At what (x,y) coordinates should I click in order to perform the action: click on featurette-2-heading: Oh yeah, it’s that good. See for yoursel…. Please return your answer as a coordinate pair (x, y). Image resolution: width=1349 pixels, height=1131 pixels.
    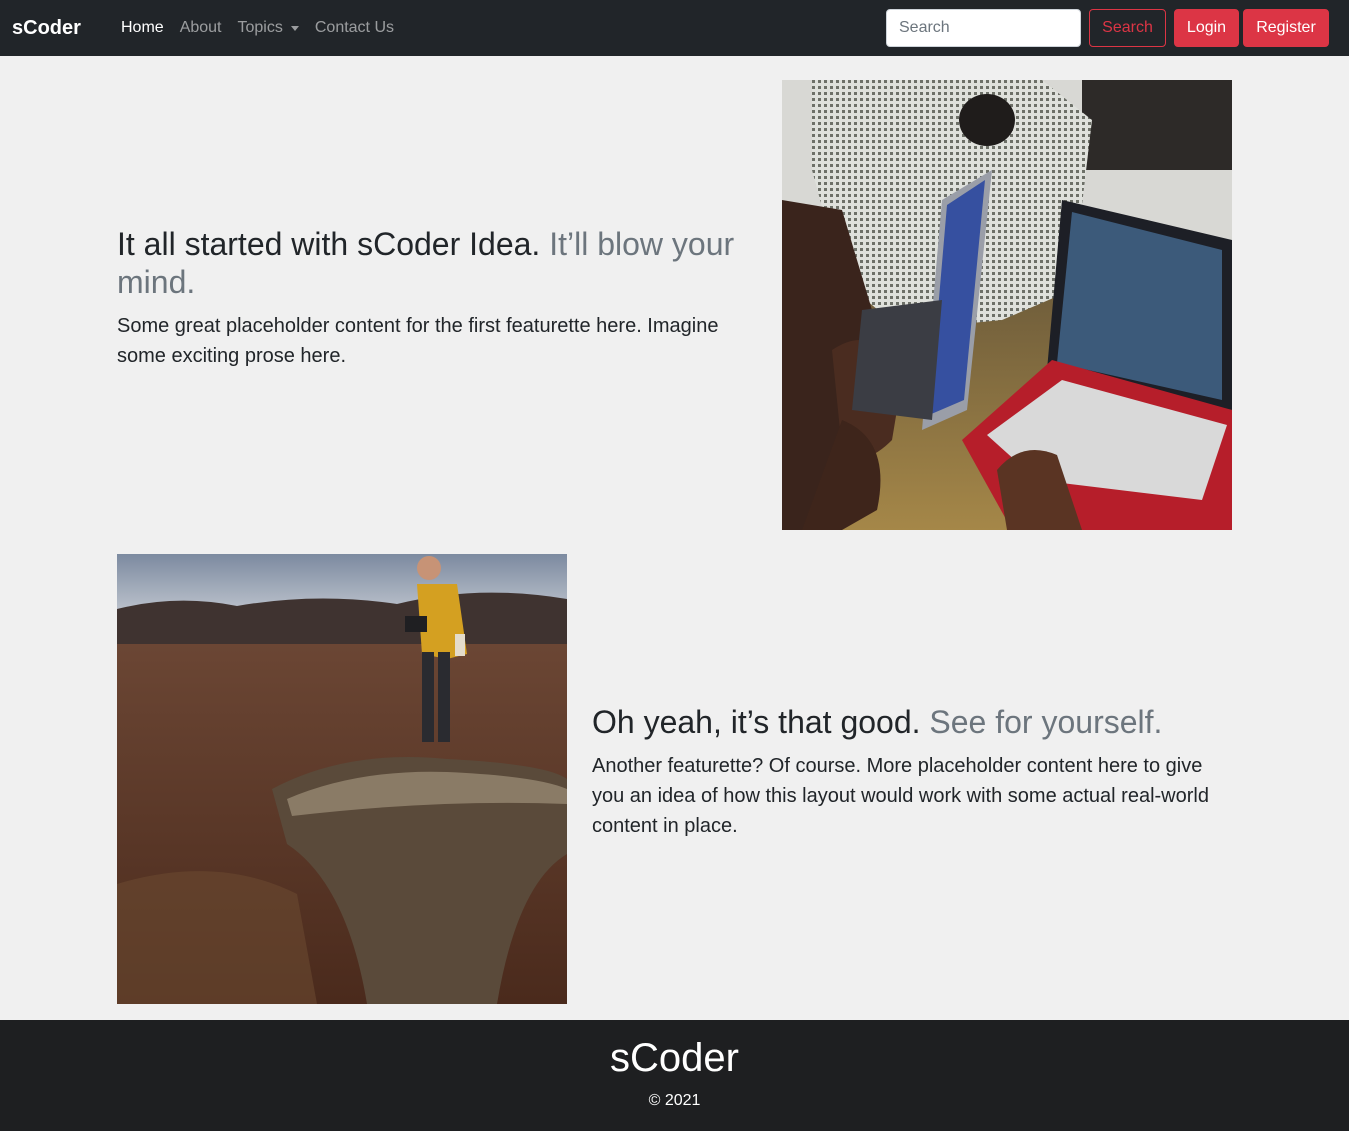
    Looking at the image, I should click on (912, 722).